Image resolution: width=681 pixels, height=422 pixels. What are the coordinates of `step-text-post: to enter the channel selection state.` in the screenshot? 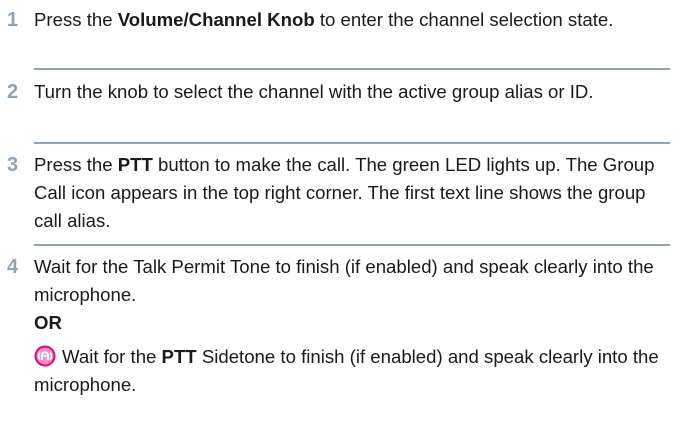 It's located at (464, 19).